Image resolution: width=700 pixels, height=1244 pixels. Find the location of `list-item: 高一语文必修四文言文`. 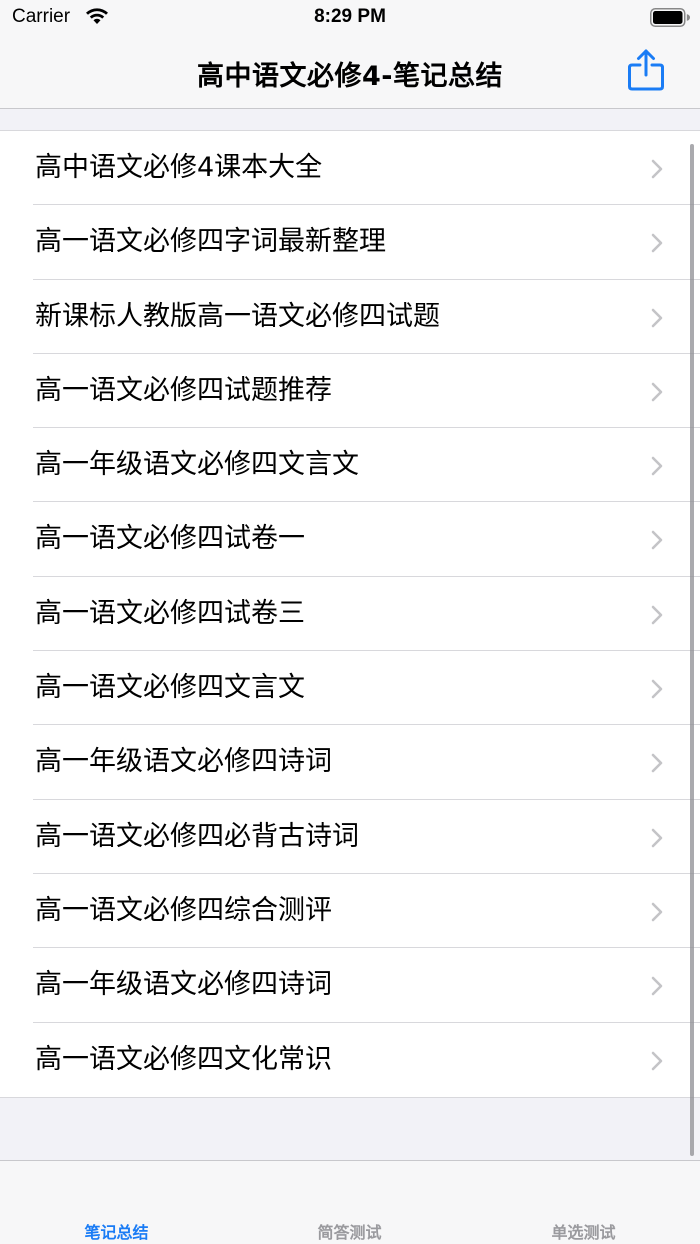

list-item: 高一语文必修四文言文 is located at coordinates (350, 688).